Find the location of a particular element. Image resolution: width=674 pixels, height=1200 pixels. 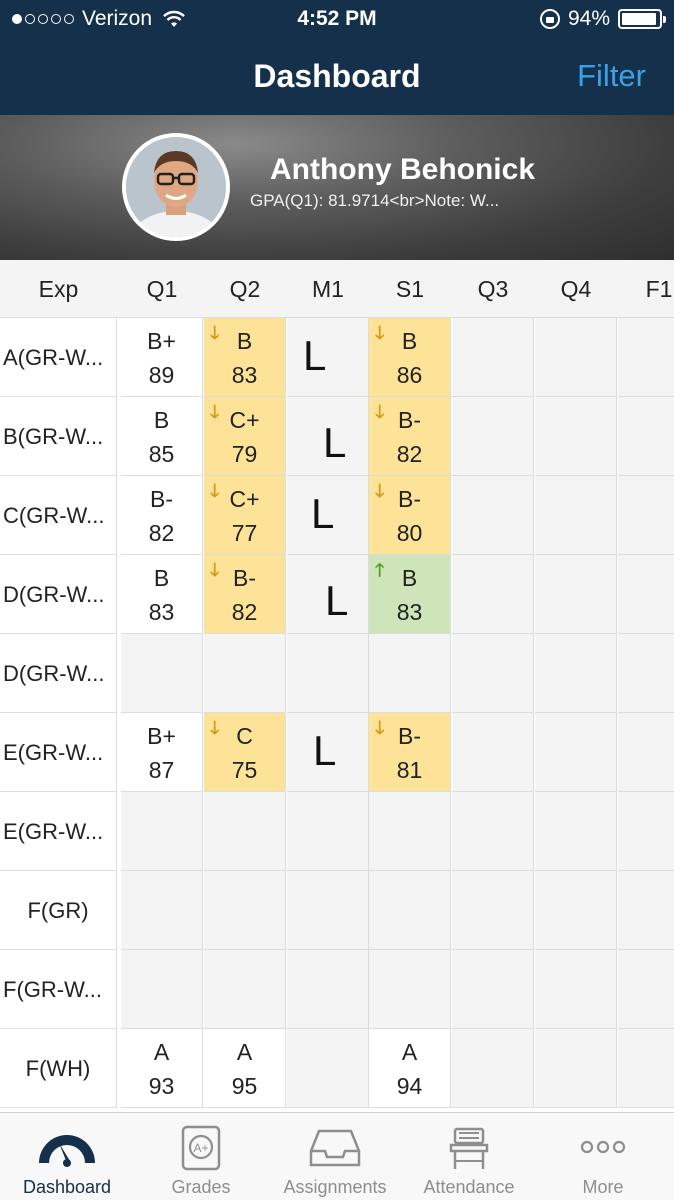

grade-cell-s1: 🡓 B- 80 is located at coordinates (410, 515).